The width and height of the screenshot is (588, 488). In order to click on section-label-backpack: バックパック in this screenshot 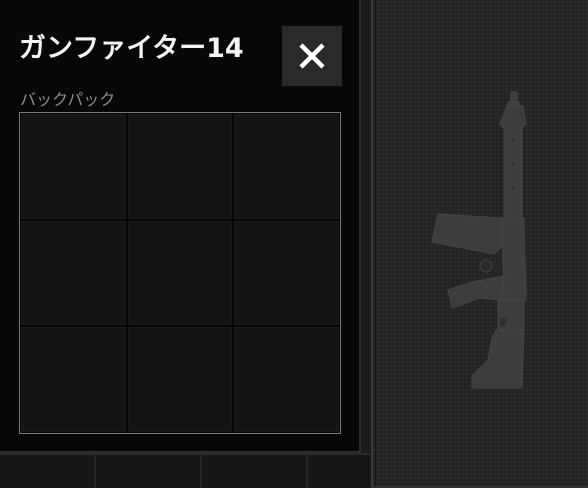, I will do `click(68, 99)`.